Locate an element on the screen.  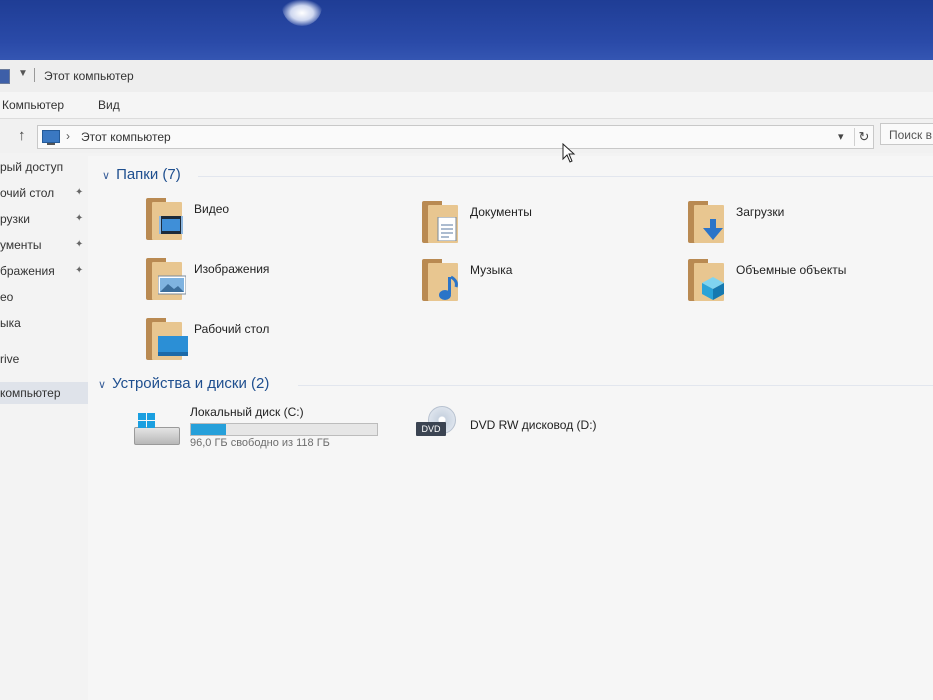
folder-label: Документы is located at coordinates (501, 212).